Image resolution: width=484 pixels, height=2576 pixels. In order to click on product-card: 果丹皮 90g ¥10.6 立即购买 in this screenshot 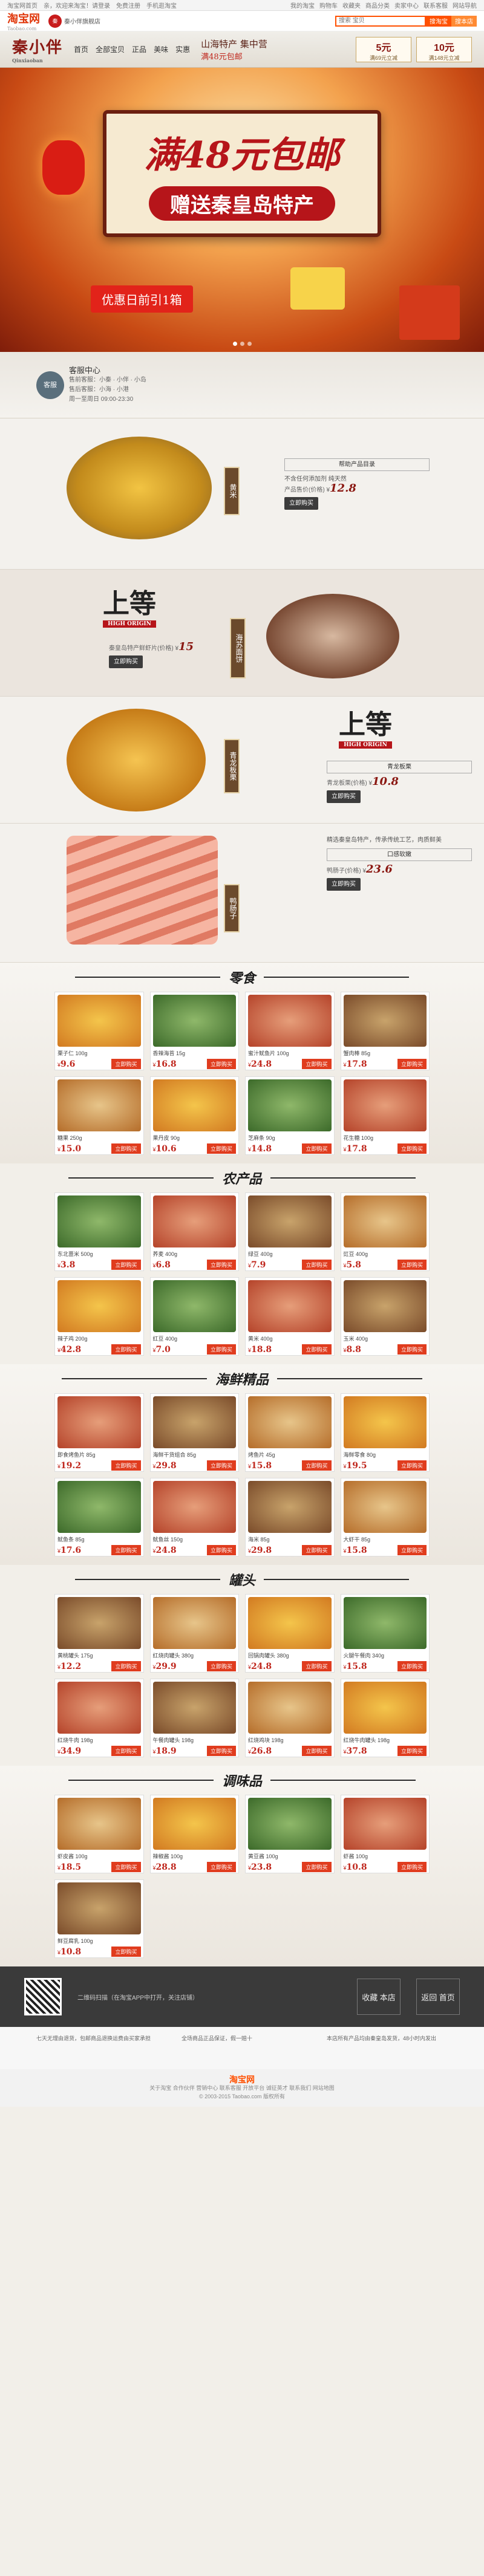, I will do `click(194, 1115)`.